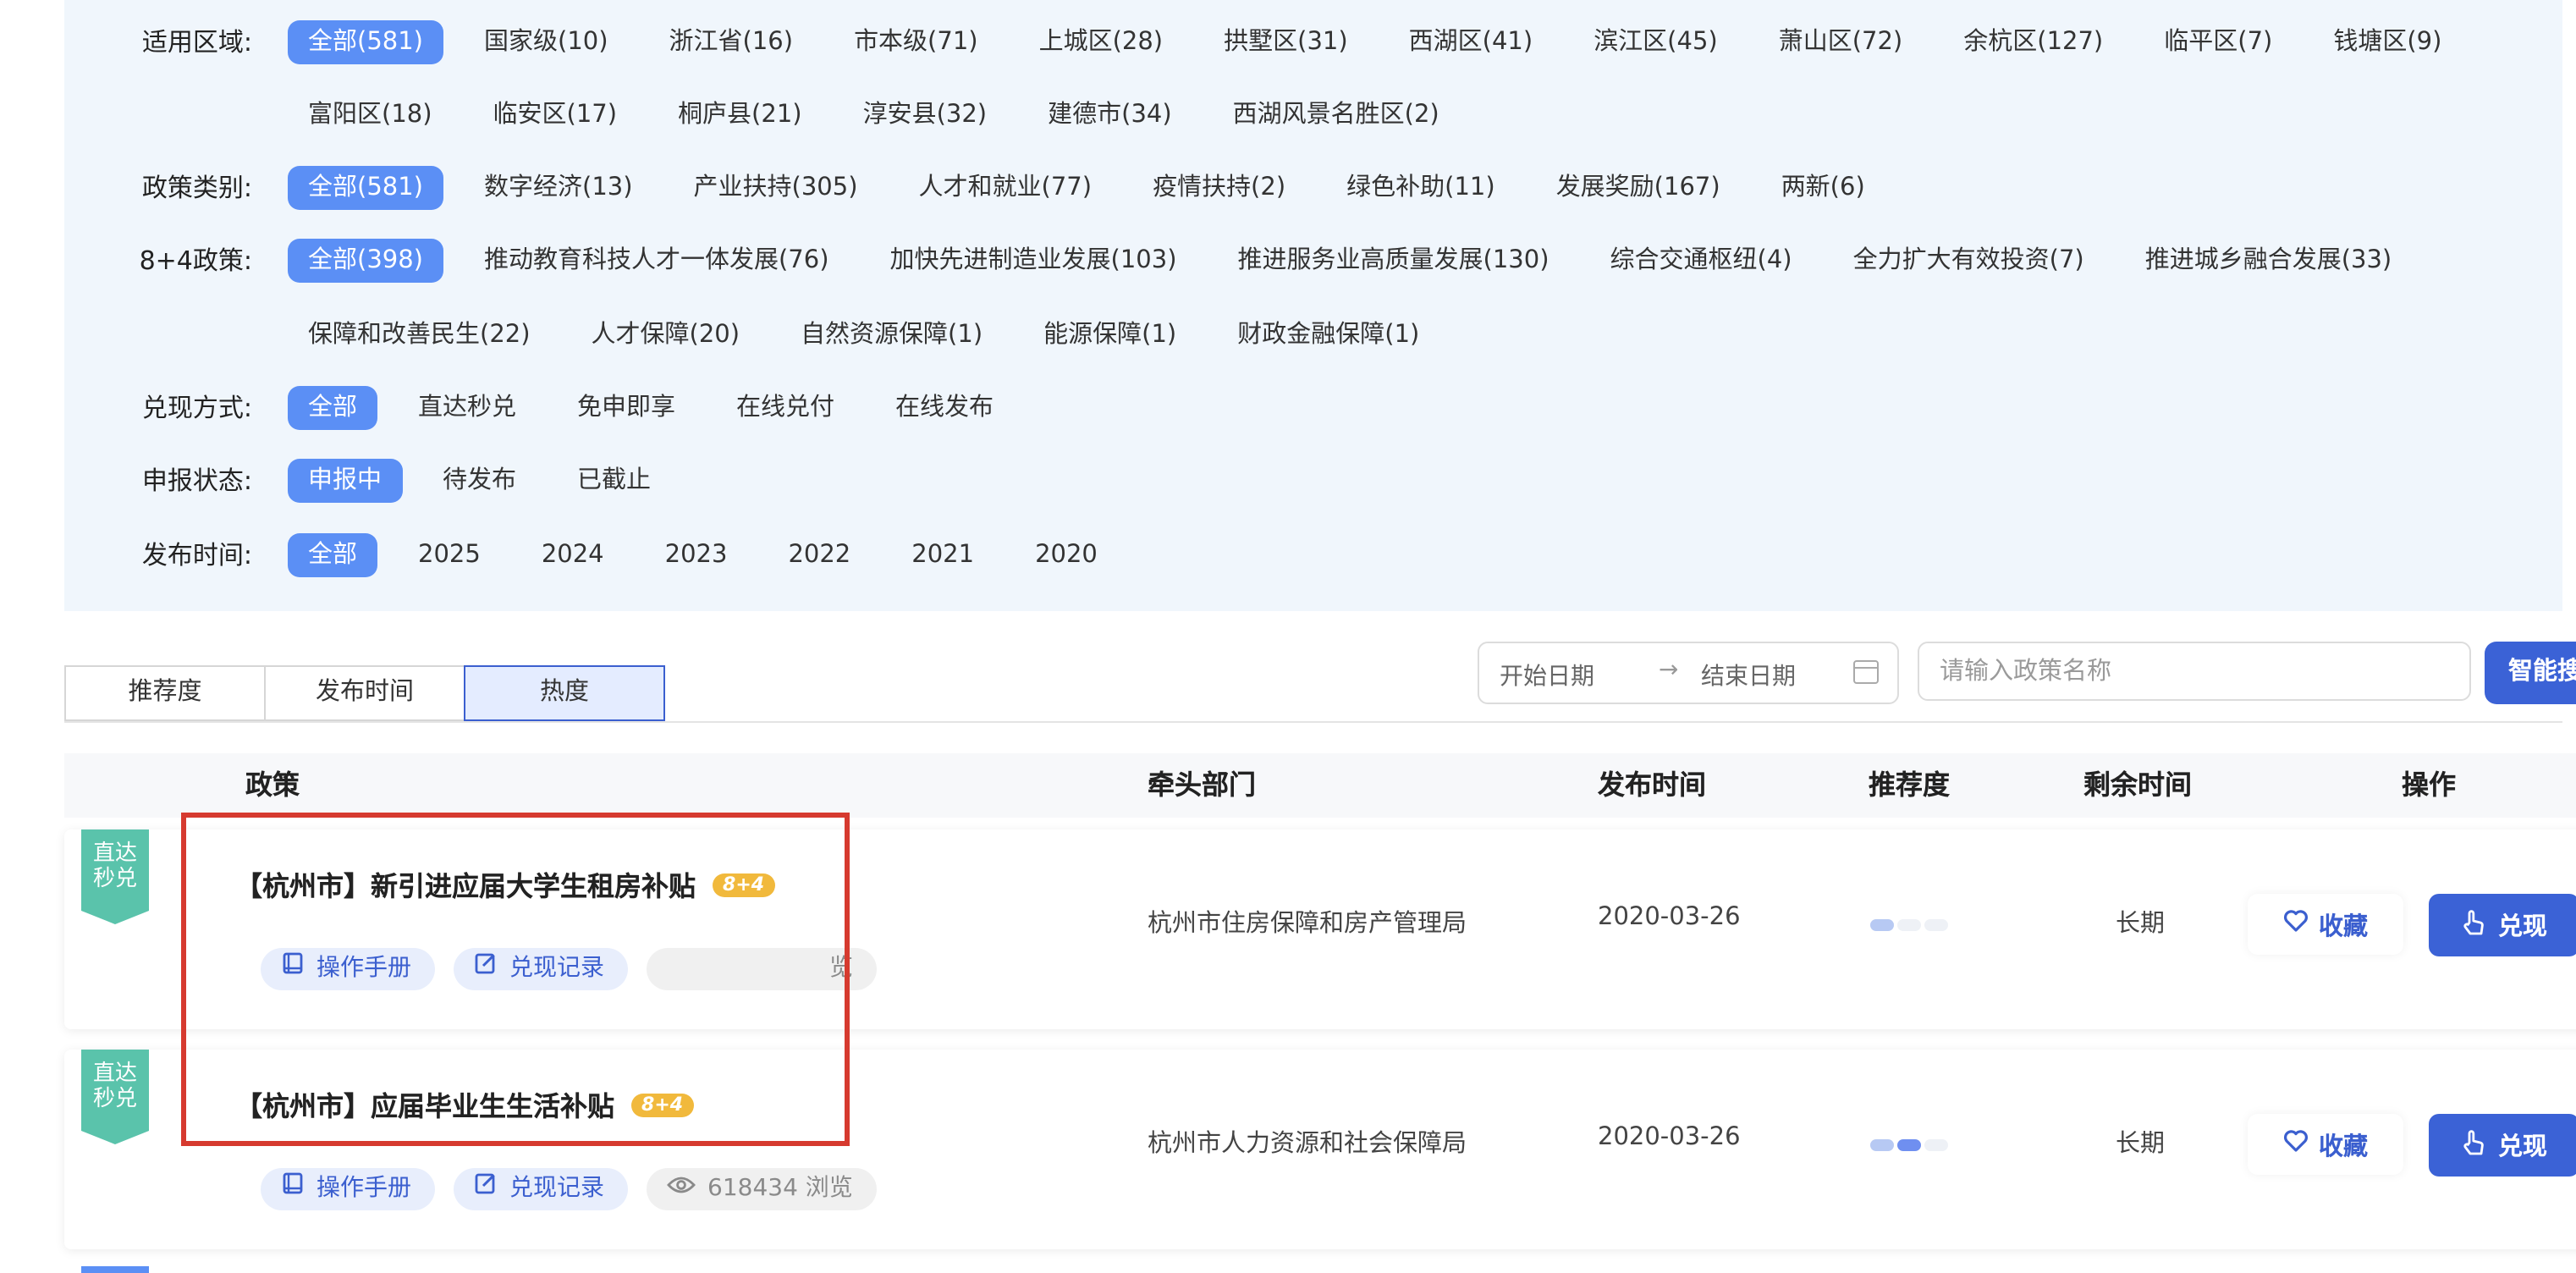 This screenshot has width=2576, height=1273. What do you see at coordinates (917, 42) in the screenshot?
I see `filter-option: 市本级(71)` at bounding box center [917, 42].